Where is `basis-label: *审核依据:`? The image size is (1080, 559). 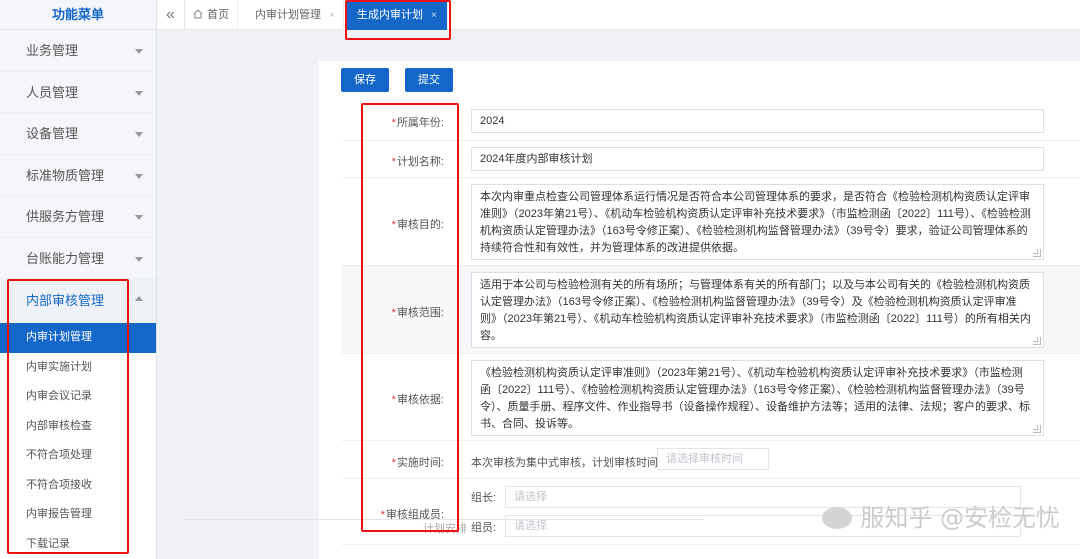
basis-label: *审核依据: is located at coordinates (417, 400).